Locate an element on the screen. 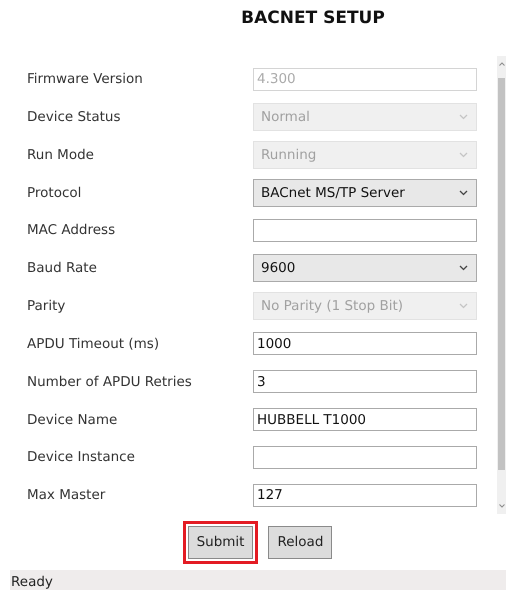 The height and width of the screenshot is (590, 506). page-title: BACNET SETUP is located at coordinates (313, 19).